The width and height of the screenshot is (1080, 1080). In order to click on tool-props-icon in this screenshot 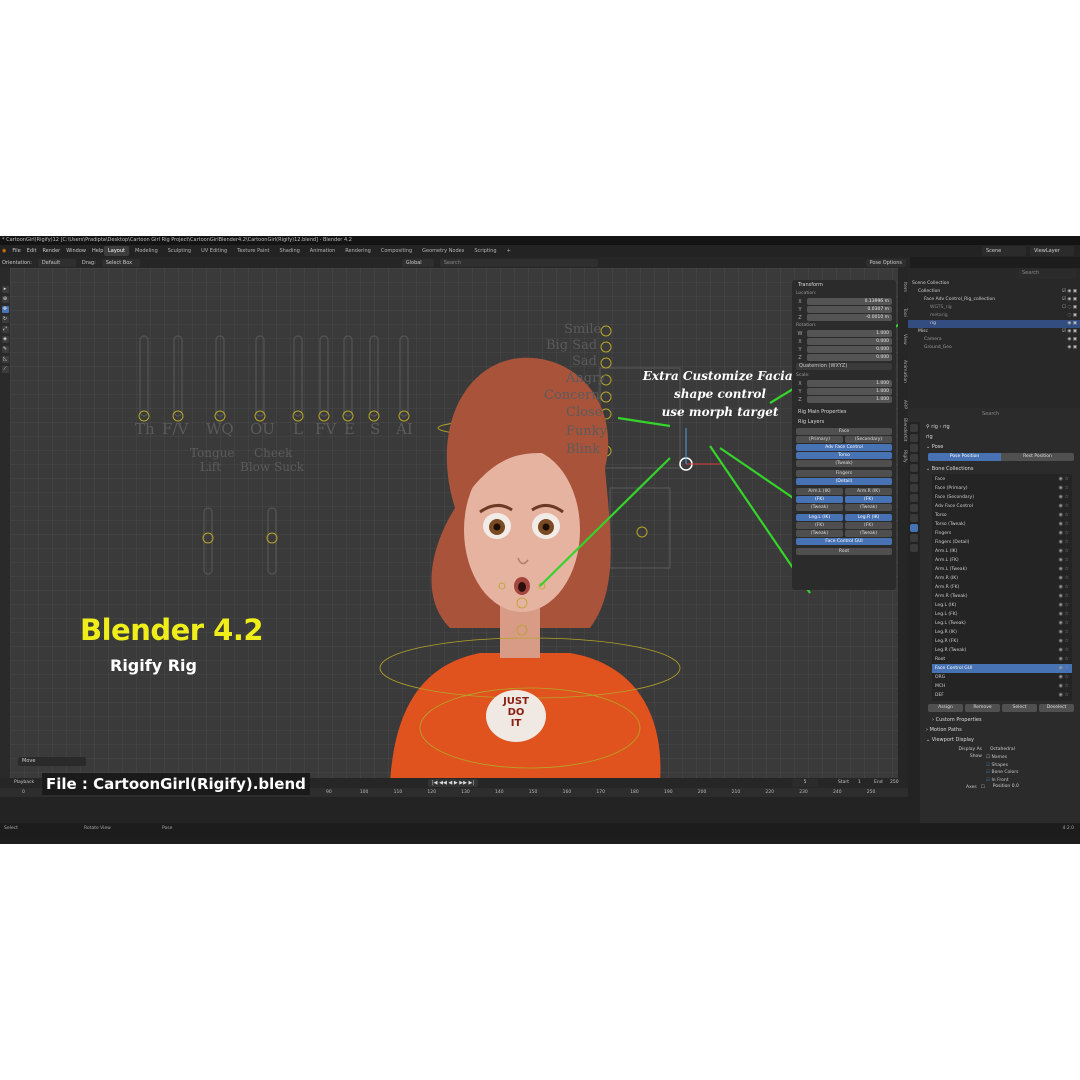, I will do `click(914, 428)`.